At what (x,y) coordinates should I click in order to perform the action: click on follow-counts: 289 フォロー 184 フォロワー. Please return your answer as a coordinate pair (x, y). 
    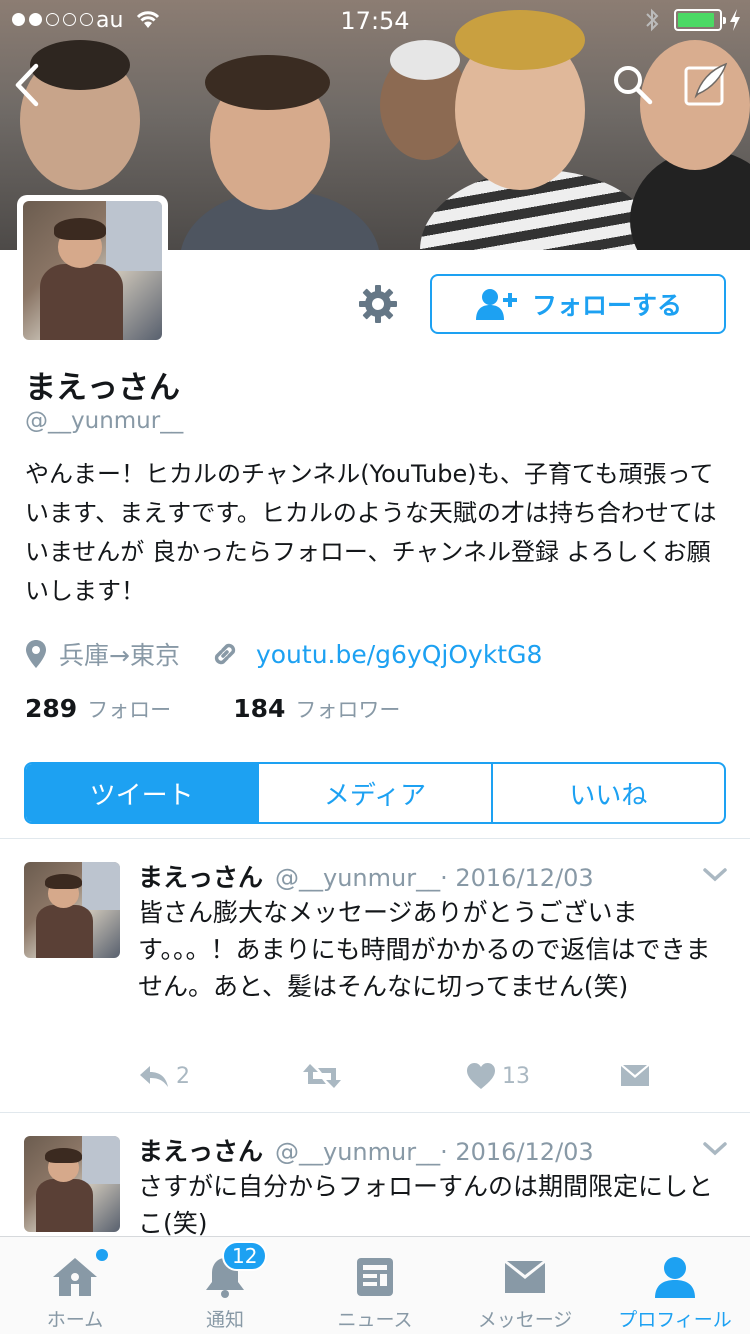
    Looking at the image, I should click on (212, 709).